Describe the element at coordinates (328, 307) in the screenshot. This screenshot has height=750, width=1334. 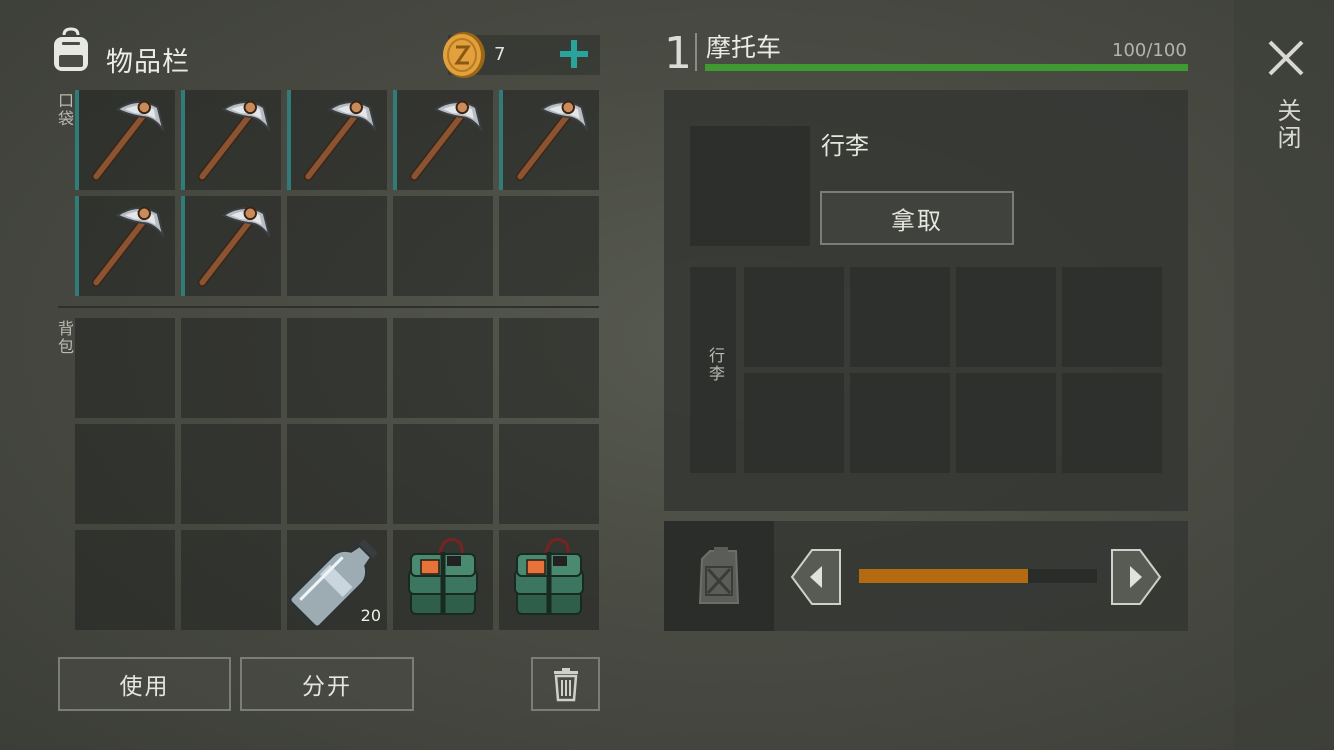
I see `section-divider` at that location.